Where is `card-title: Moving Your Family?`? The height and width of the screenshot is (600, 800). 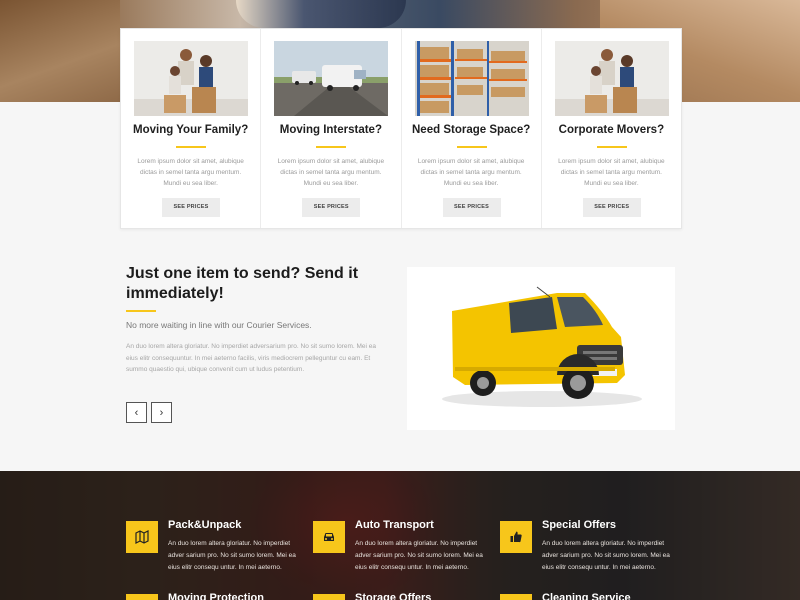
card-title: Moving Your Family? is located at coordinates (191, 130).